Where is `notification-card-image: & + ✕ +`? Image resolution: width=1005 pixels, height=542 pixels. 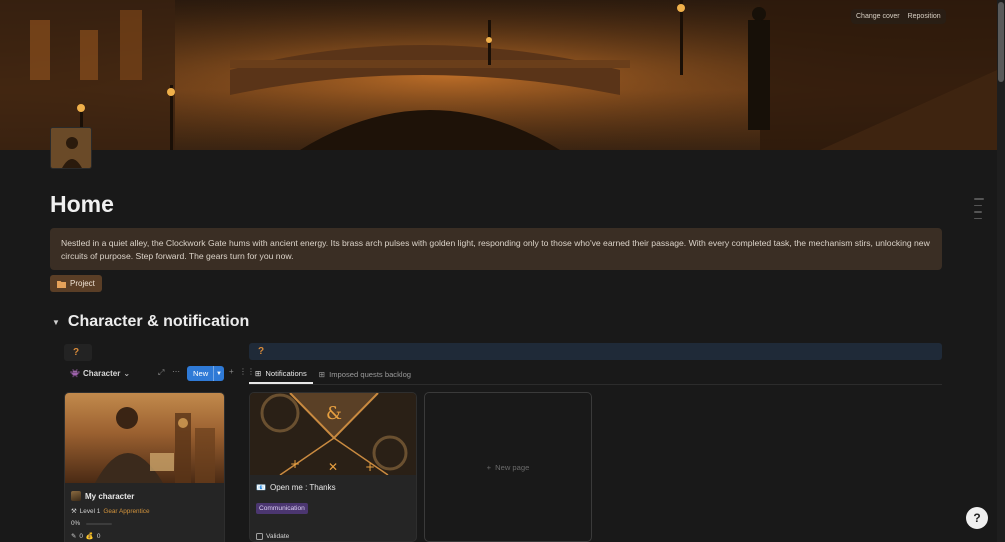 notification-card-image: & + ✕ + is located at coordinates (333, 434).